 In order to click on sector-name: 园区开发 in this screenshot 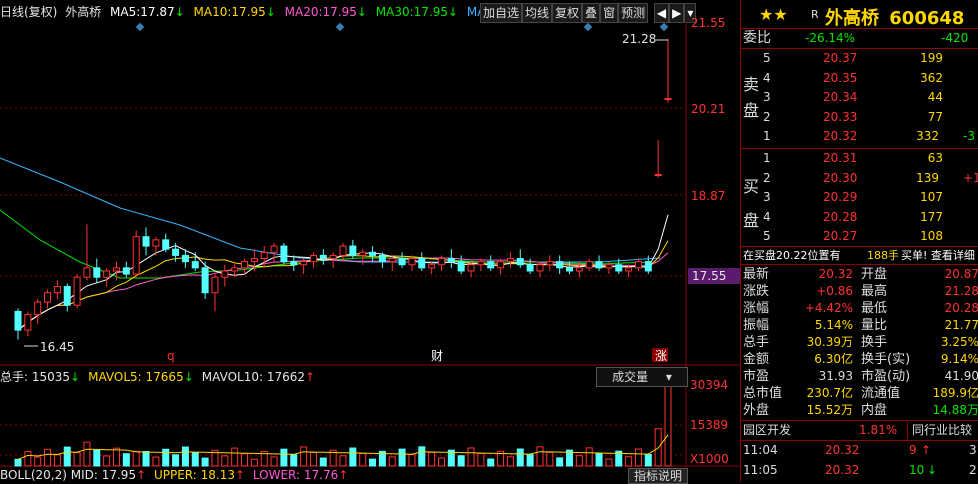, I will do `click(767, 430)`.